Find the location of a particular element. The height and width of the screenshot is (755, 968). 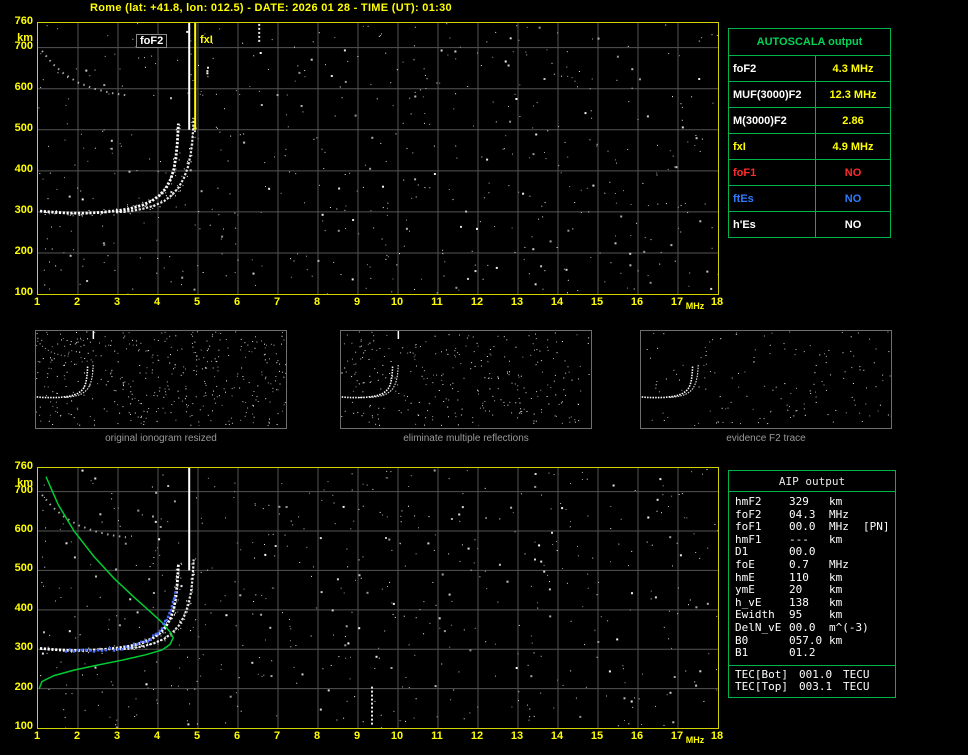

autoscala-row: h'Es NO is located at coordinates (809, 224).